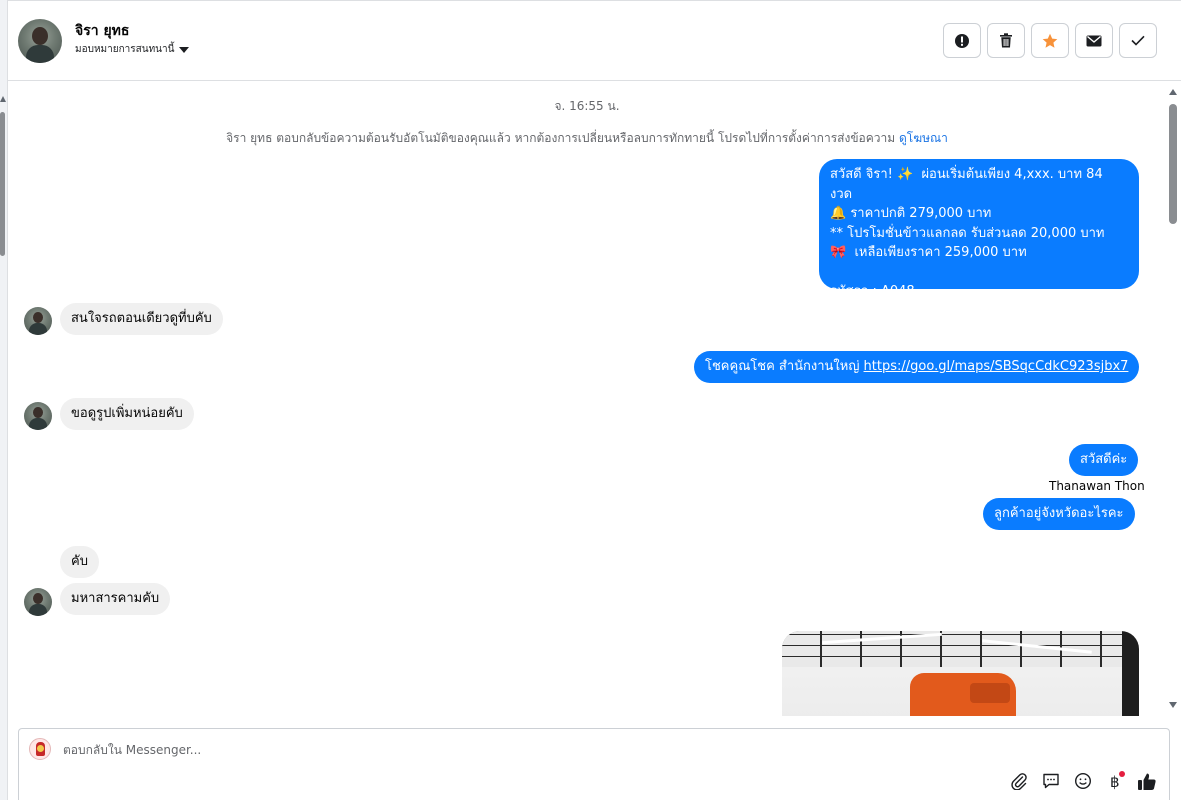  I want to click on scroll-down-arrow, so click(1173, 705).